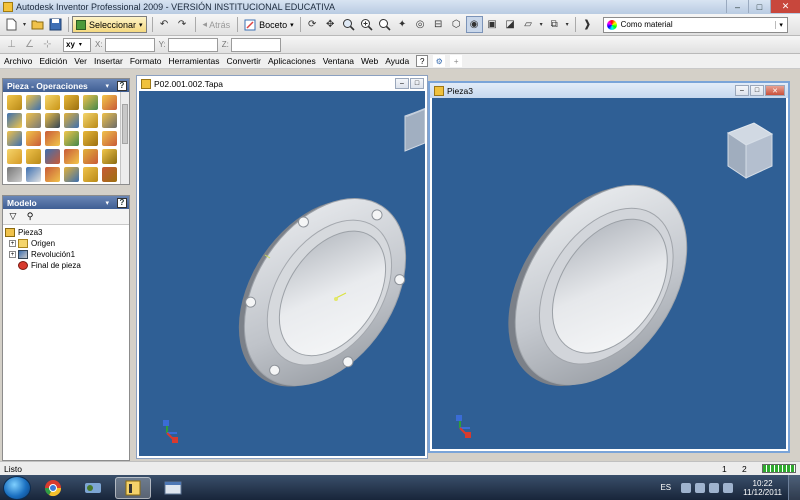 The height and width of the screenshot is (500, 800). What do you see at coordinates (109, 138) in the screenshot?
I see `thicken-icon` at bounding box center [109, 138].